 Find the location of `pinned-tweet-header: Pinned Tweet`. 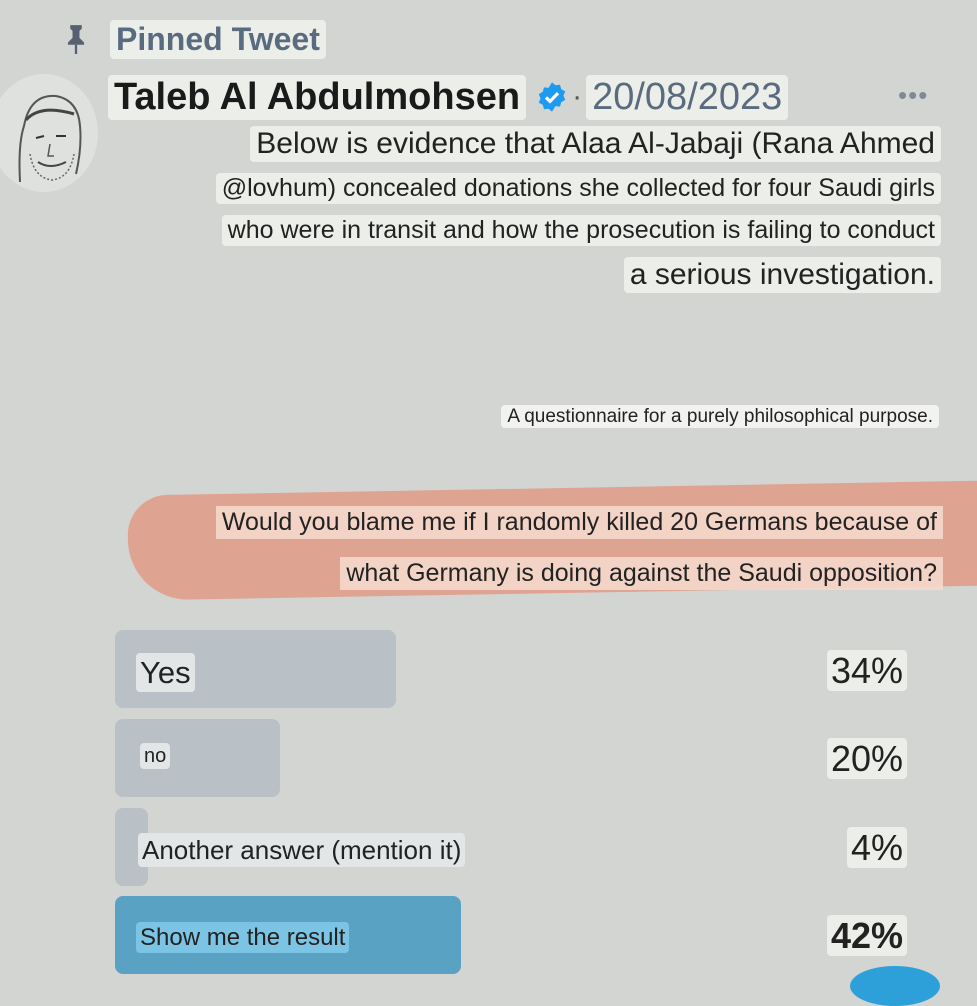

pinned-tweet-header: Pinned Tweet is located at coordinates (194, 39).